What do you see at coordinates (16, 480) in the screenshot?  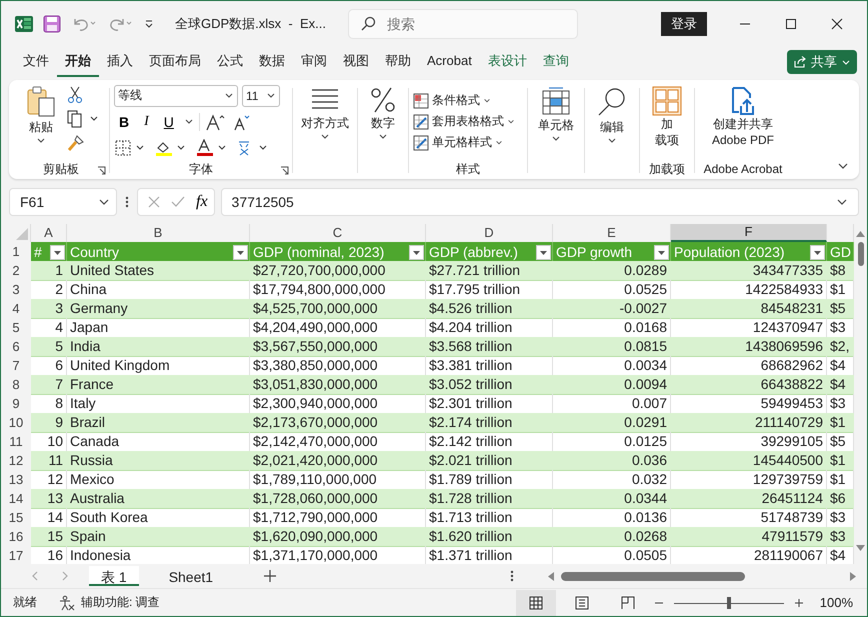 I see `row-number: 13` at bounding box center [16, 480].